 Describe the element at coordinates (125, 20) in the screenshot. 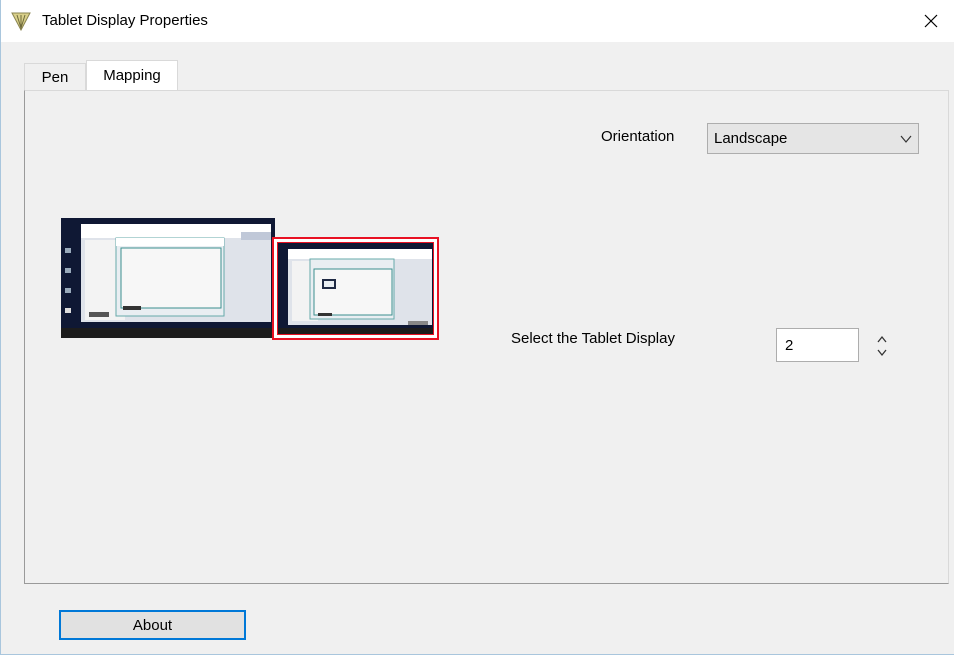

I see `window-title: Tablet Display Properties` at that location.